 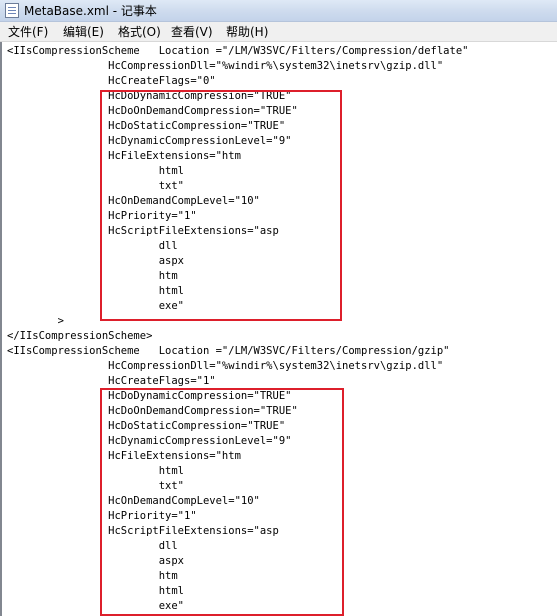 I want to click on title-bar: MetaBase.xml - 记事本, so click(x=278, y=11).